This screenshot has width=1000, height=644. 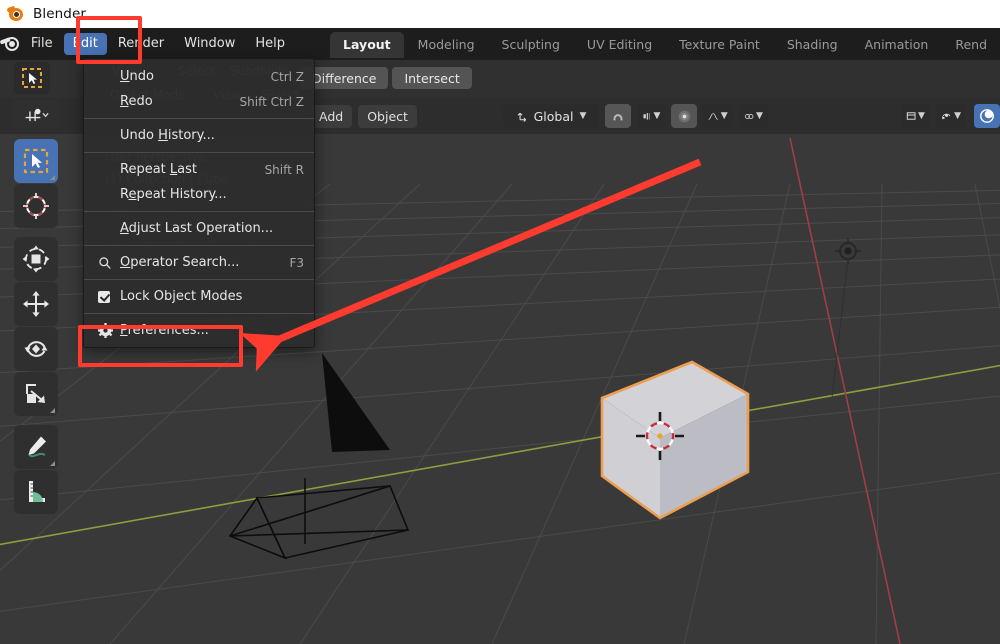 What do you see at coordinates (36, 304) in the screenshot?
I see `tool-move` at bounding box center [36, 304].